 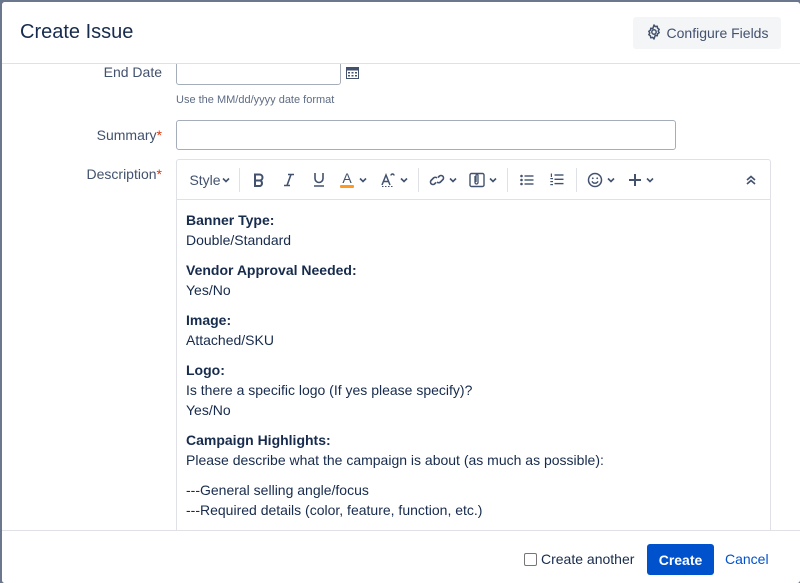 What do you see at coordinates (588, 559) in the screenshot?
I see `create-another-label: Create another` at bounding box center [588, 559].